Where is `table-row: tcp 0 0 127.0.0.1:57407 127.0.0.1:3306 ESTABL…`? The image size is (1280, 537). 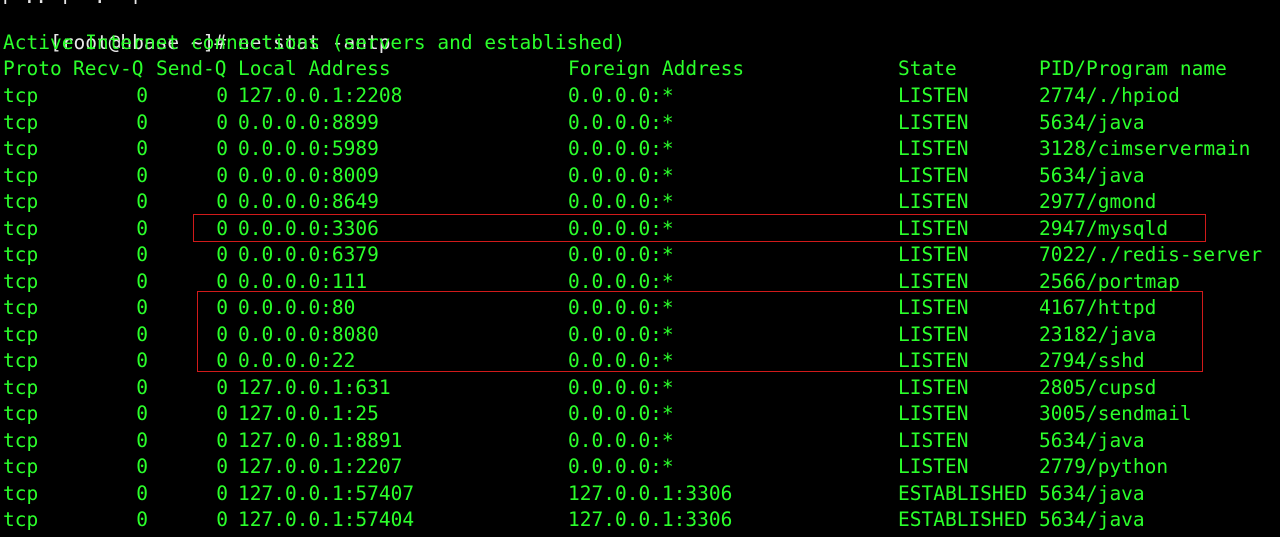
table-row: tcp 0 0 127.0.0.1:57407 127.0.0.1:3306 ESTABL… is located at coordinates (641, 494).